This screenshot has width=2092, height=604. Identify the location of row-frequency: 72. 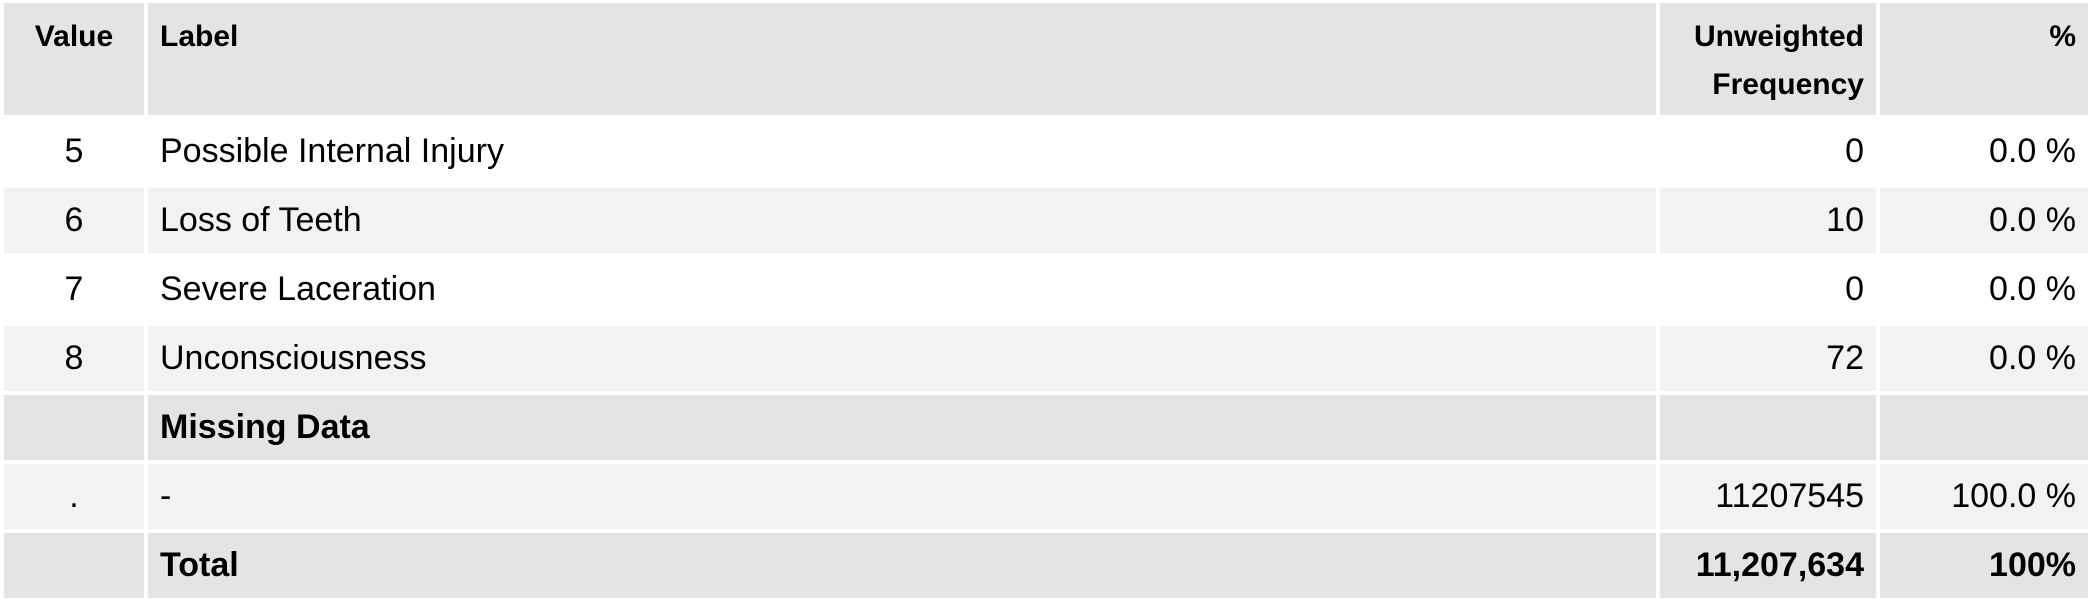
(1768, 358).